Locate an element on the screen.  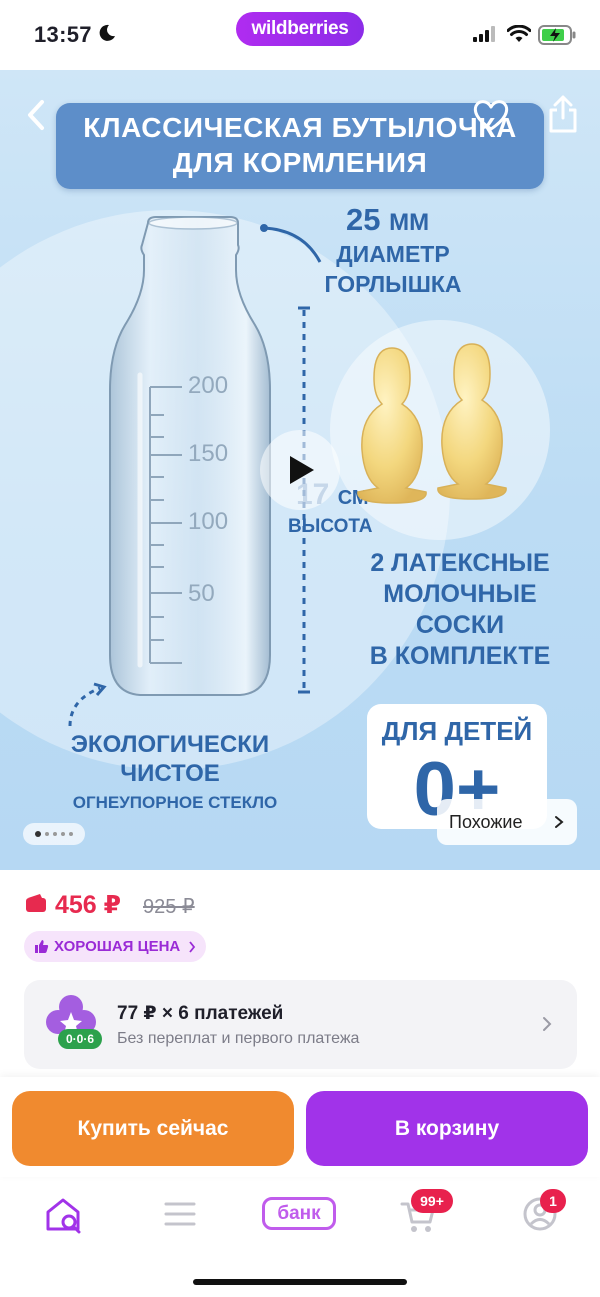
neck-size: 25 ММ is located at coordinates (387, 220).